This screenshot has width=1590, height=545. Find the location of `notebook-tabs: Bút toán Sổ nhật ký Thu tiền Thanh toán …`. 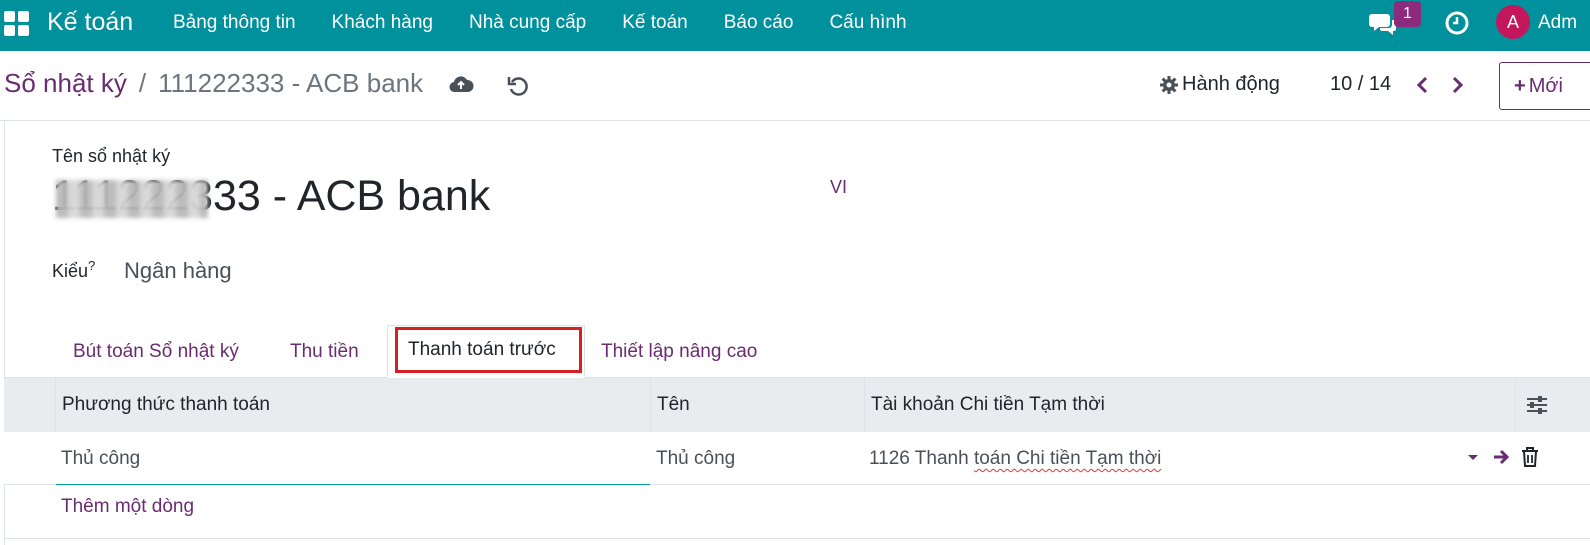

notebook-tabs: Bút toán Sổ nhật ký Thu tiền Thanh toán … is located at coordinates (797, 351).